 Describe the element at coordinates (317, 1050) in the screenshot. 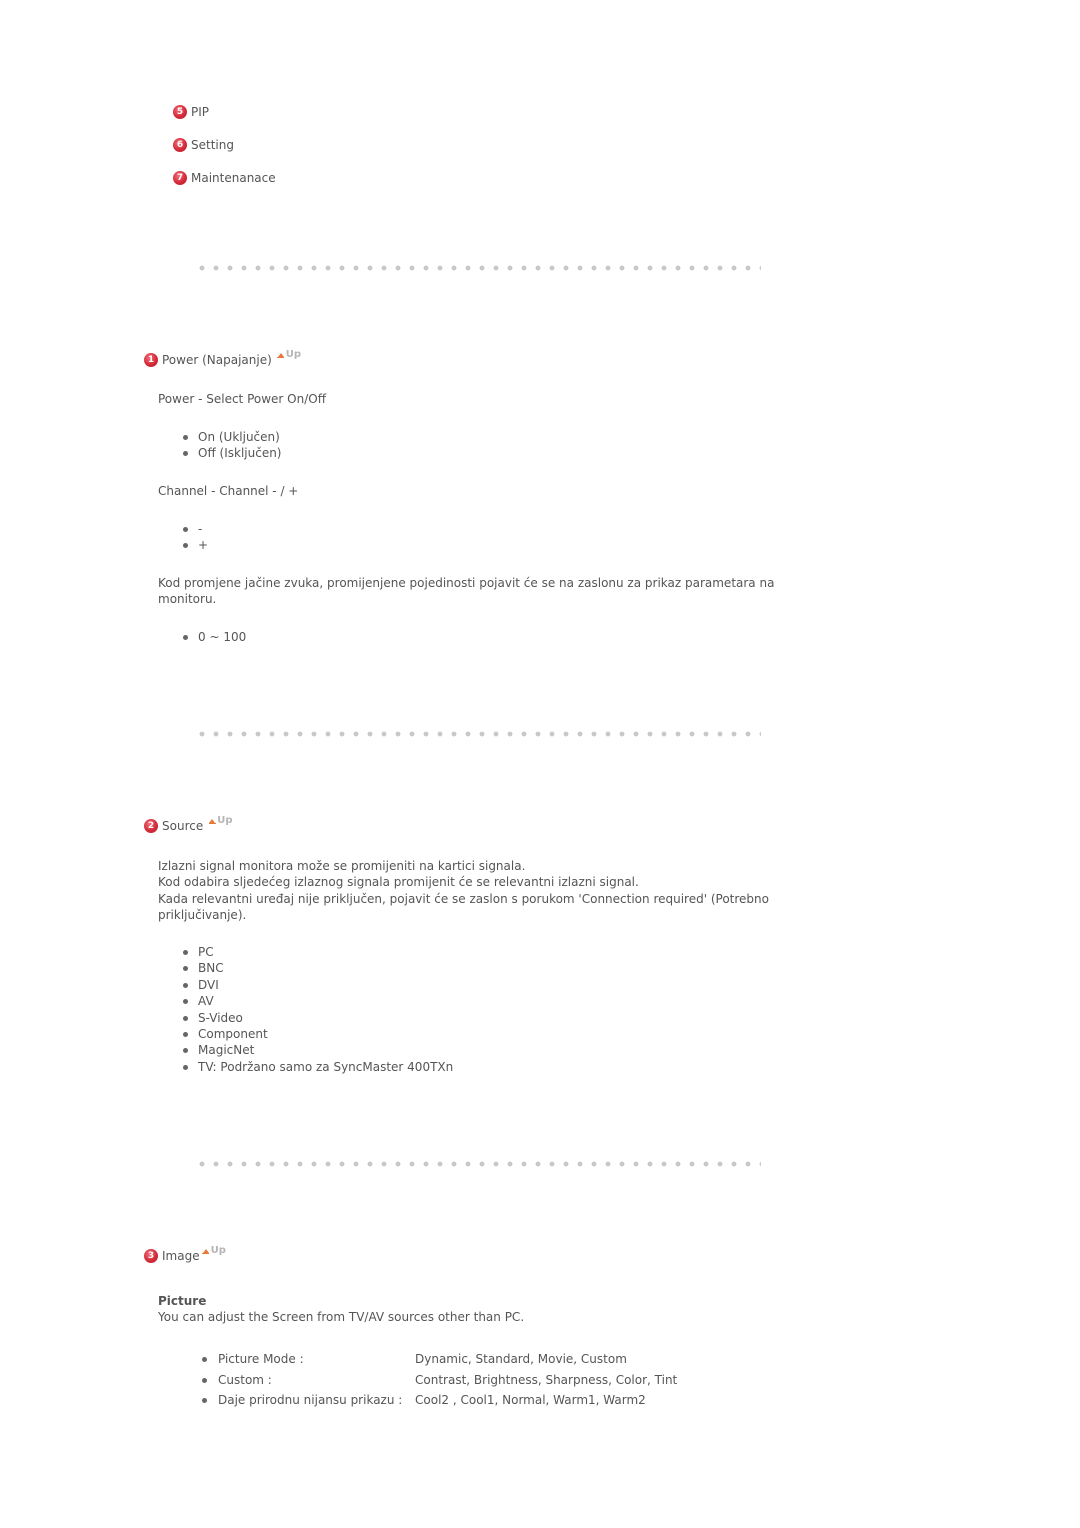

I see `list-item: MagicNet` at that location.